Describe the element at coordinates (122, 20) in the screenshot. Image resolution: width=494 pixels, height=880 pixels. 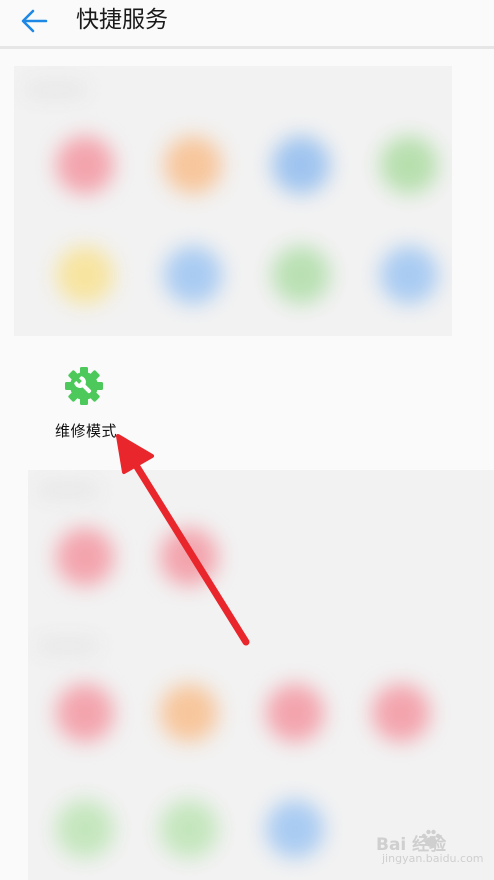
I see `page-title: 快捷服务` at that location.